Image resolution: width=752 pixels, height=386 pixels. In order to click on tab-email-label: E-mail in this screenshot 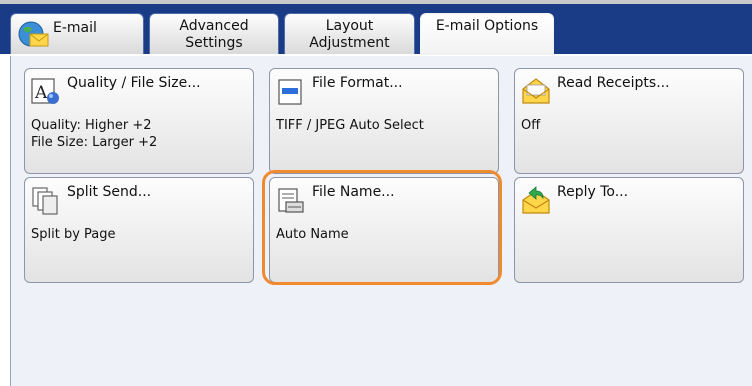, I will do `click(75, 28)`.